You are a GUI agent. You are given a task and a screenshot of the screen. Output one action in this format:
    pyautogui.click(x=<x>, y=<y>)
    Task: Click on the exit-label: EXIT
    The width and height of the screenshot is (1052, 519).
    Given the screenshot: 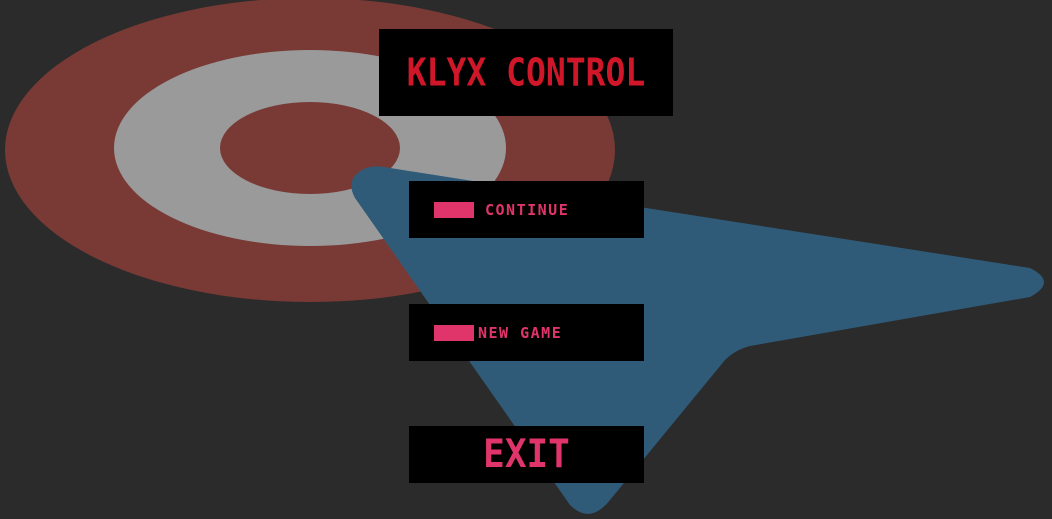 What is the action you would take?
    pyautogui.click(x=526, y=454)
    